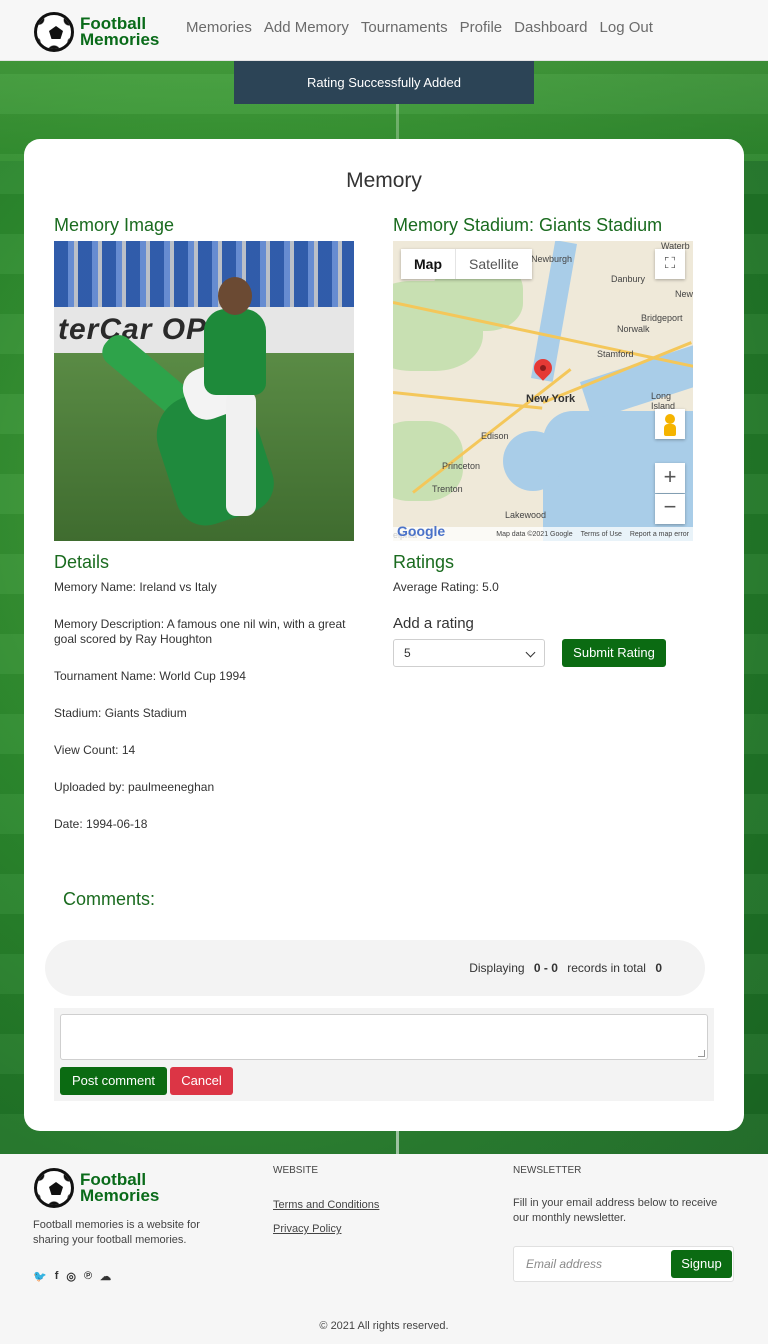  I want to click on terms-link: Terms and Conditions, so click(326, 1205).